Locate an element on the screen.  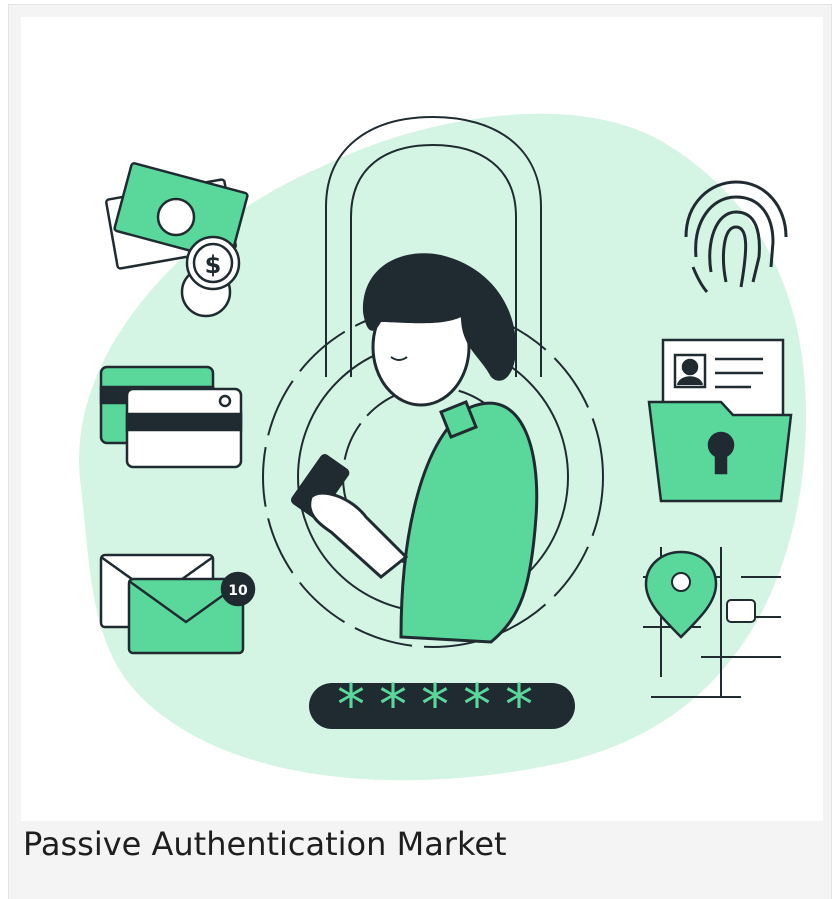
password-mask: ***** is located at coordinates (442, 705).